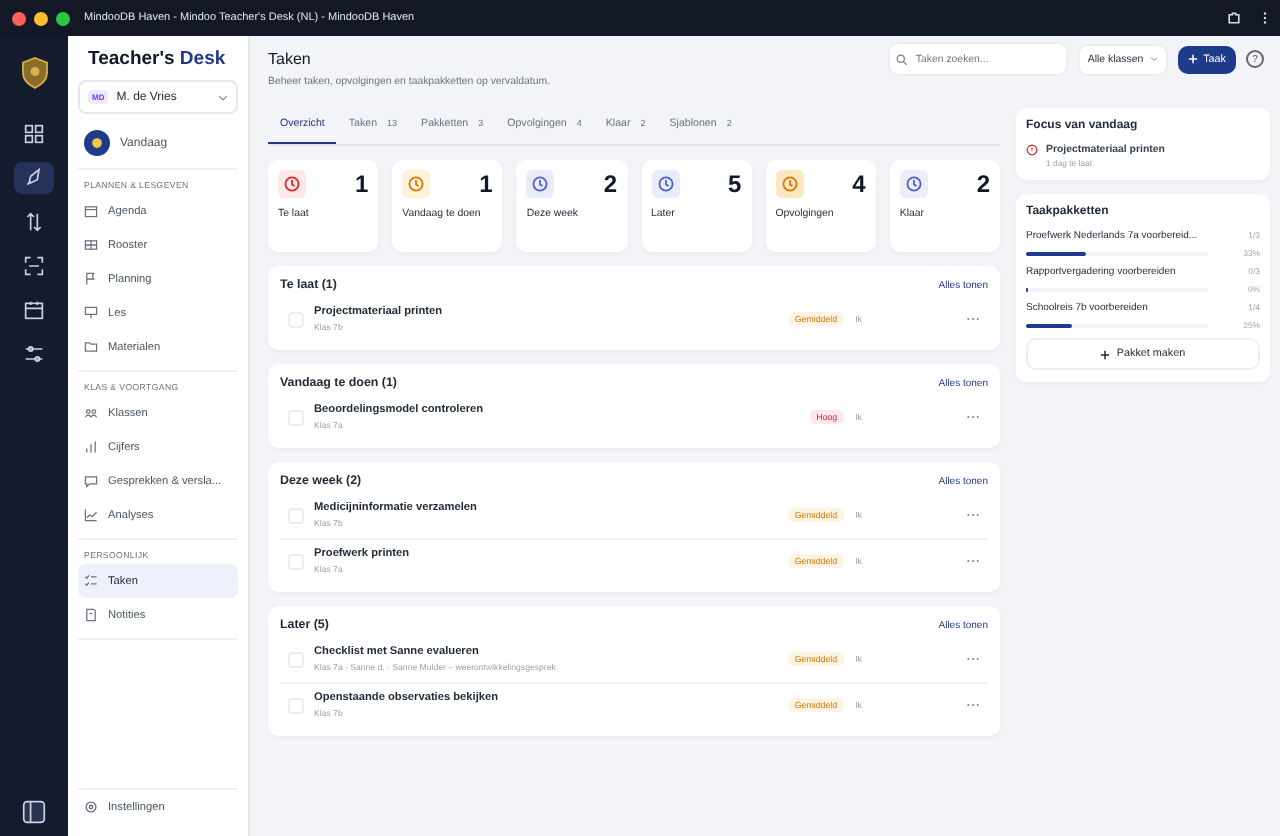  What do you see at coordinates (34, 178) in the screenshot?
I see `rail-button` at bounding box center [34, 178].